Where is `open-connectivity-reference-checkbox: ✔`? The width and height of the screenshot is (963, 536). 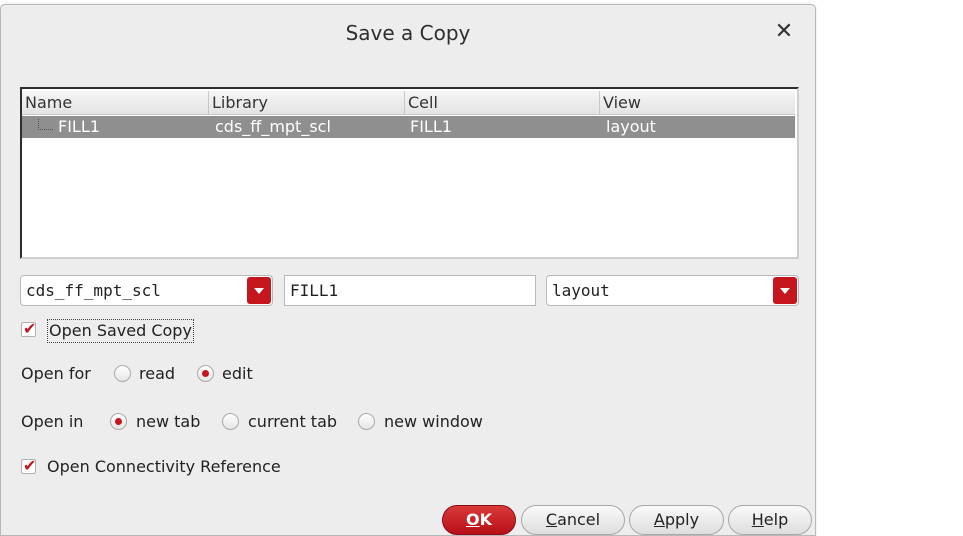 open-connectivity-reference-checkbox: ✔ is located at coordinates (29, 465).